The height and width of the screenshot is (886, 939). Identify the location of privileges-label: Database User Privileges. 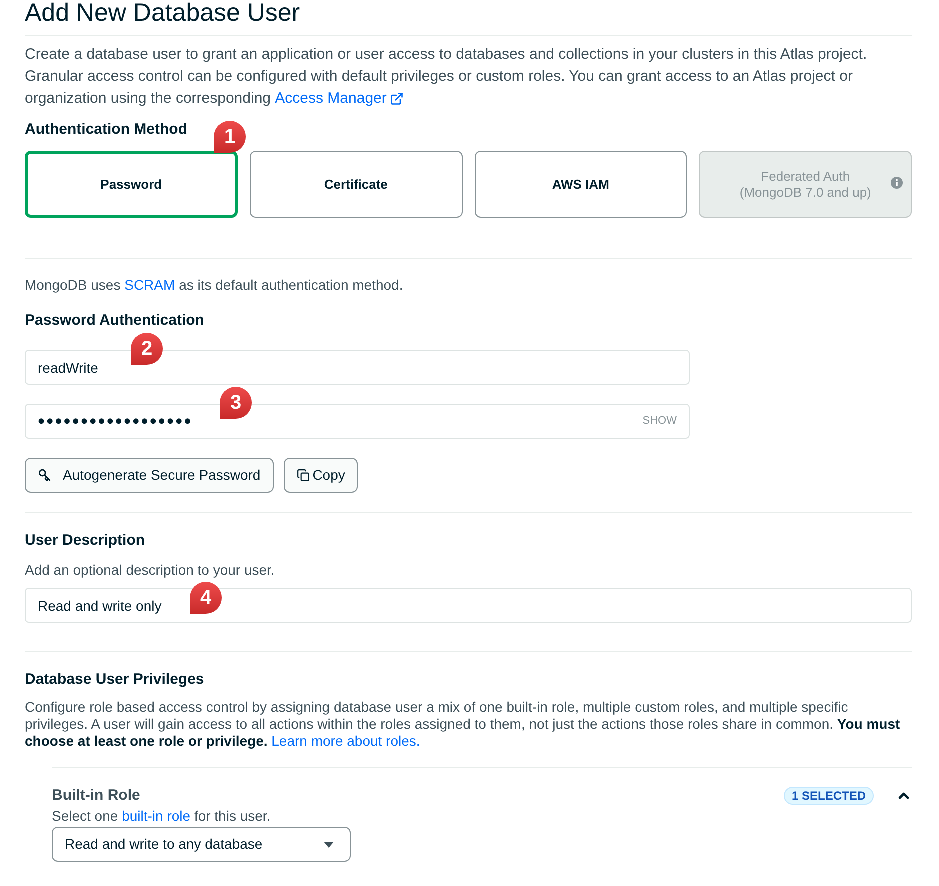
(114, 680).